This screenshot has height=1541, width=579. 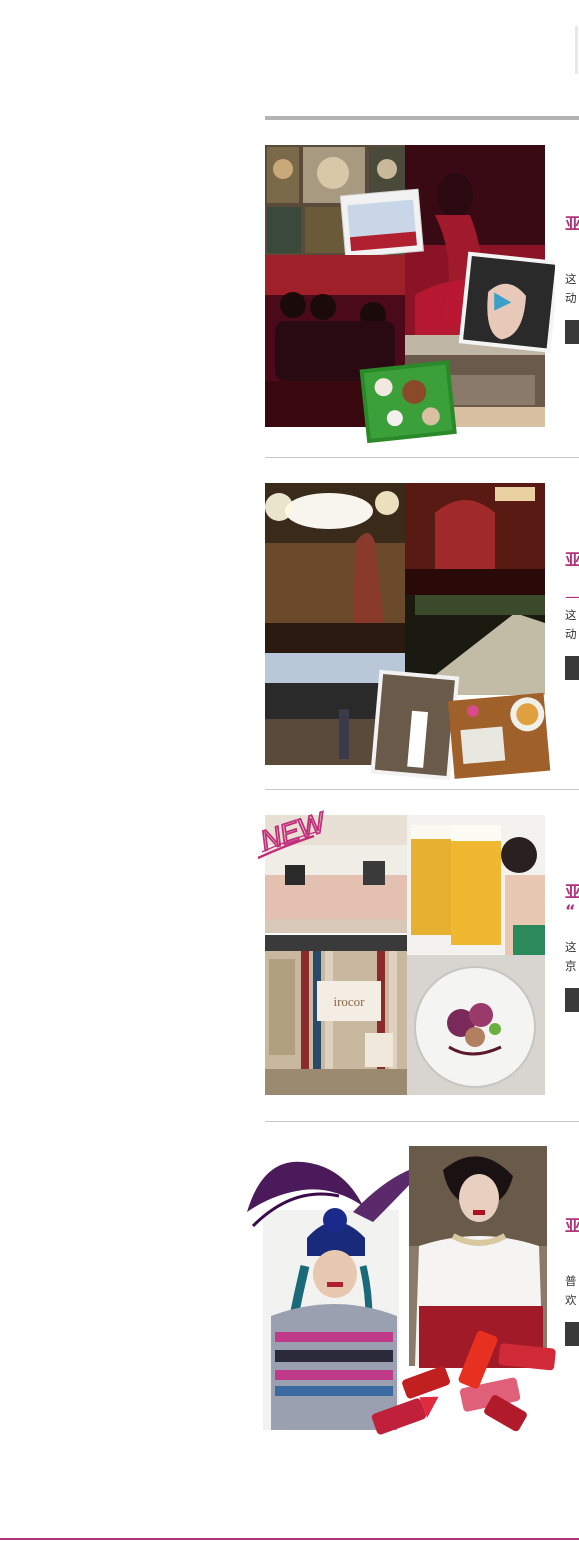 What do you see at coordinates (570, 910) in the screenshot?
I see `section-3-heading-line2: “` at bounding box center [570, 910].